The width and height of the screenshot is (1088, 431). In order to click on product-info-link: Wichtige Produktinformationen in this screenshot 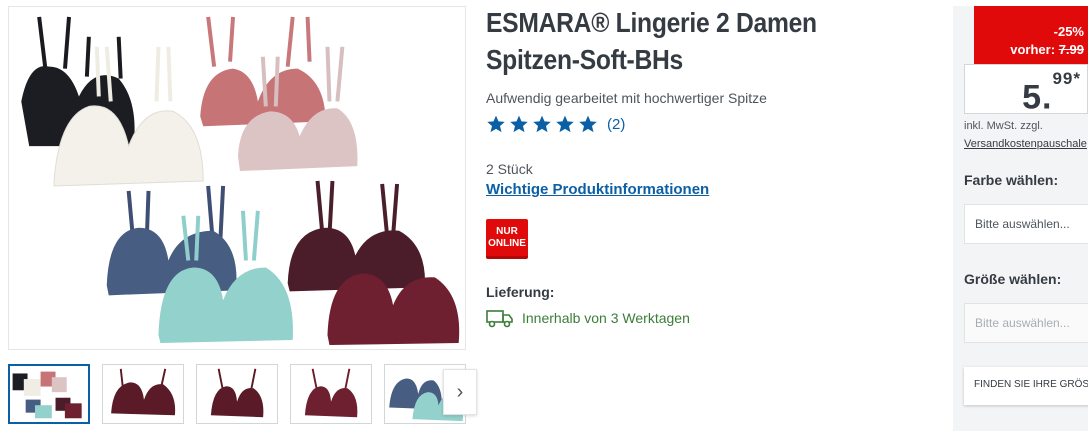, I will do `click(597, 189)`.